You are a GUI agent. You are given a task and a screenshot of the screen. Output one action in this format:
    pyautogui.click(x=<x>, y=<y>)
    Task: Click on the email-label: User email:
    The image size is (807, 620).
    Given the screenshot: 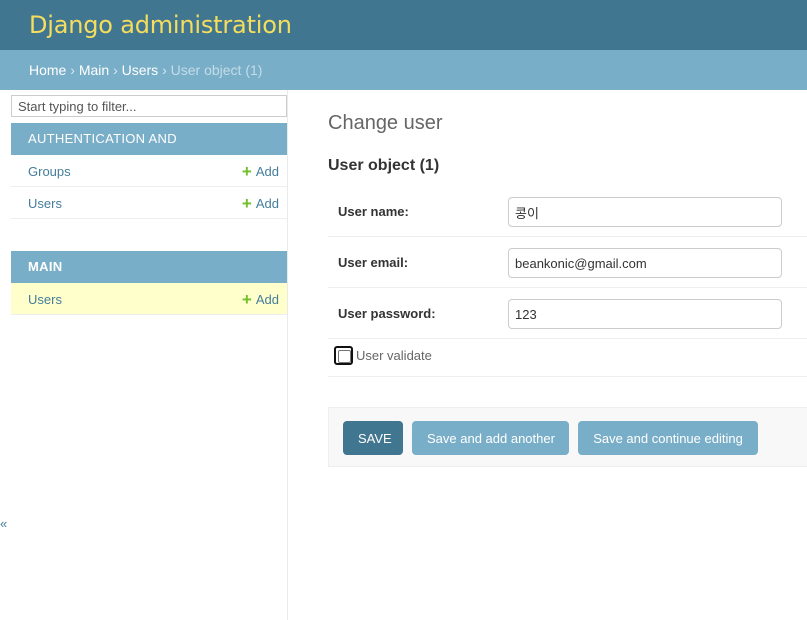 What is the action you would take?
    pyautogui.click(x=373, y=262)
    